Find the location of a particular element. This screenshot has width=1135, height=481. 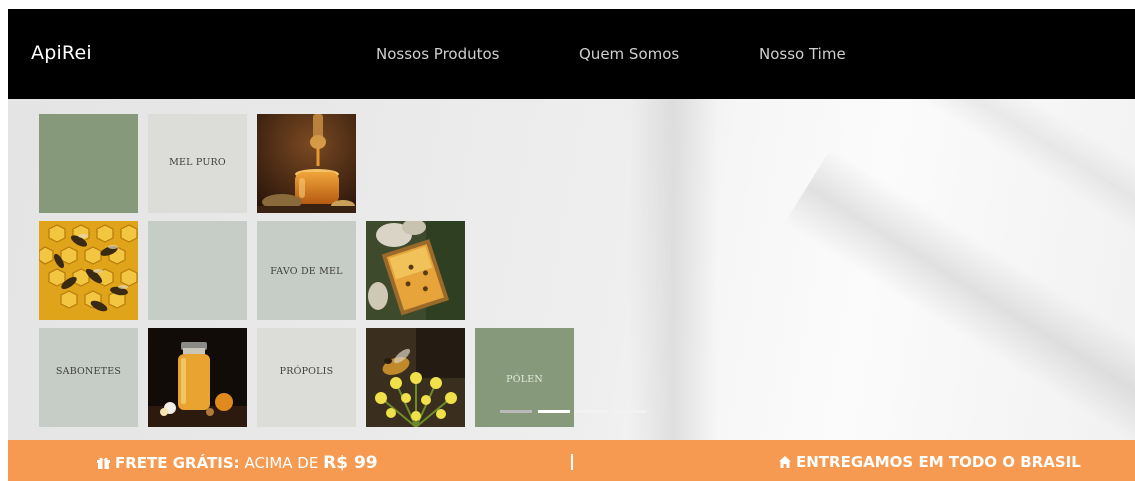

nav-link-quem-somos: Quem Somos is located at coordinates (629, 54).